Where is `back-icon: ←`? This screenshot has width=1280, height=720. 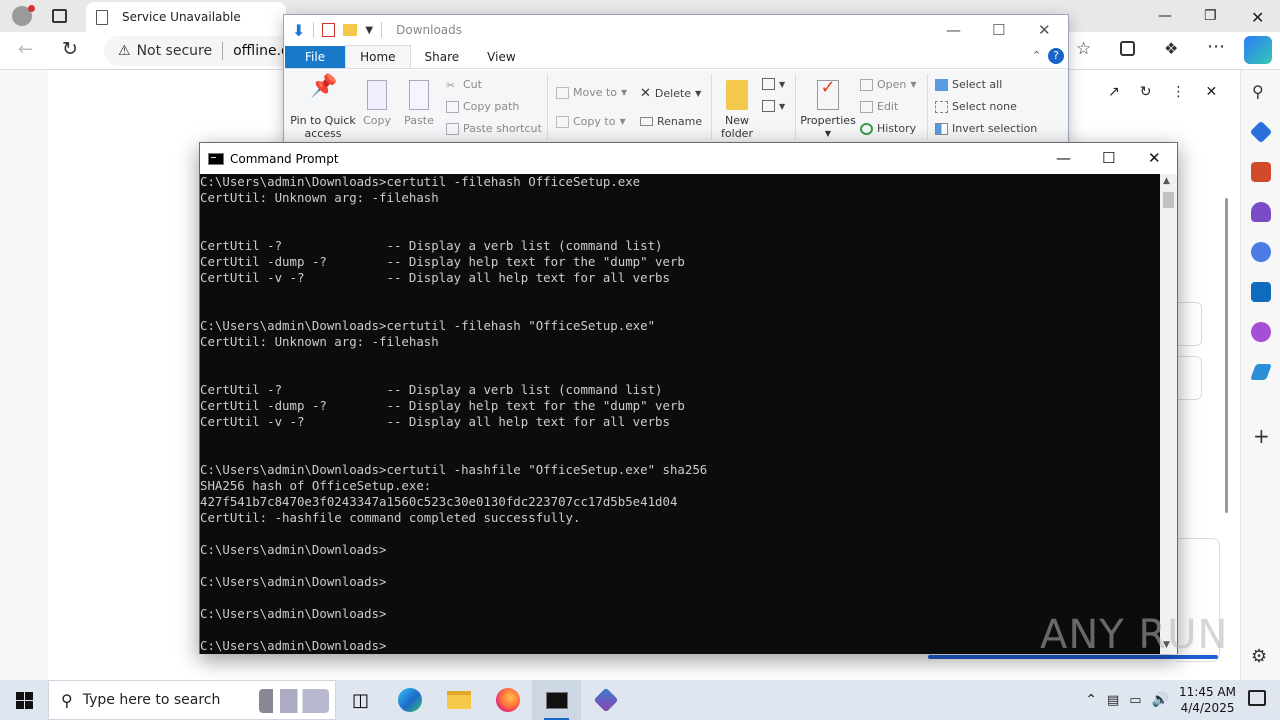 back-icon: ← is located at coordinates (25, 49).